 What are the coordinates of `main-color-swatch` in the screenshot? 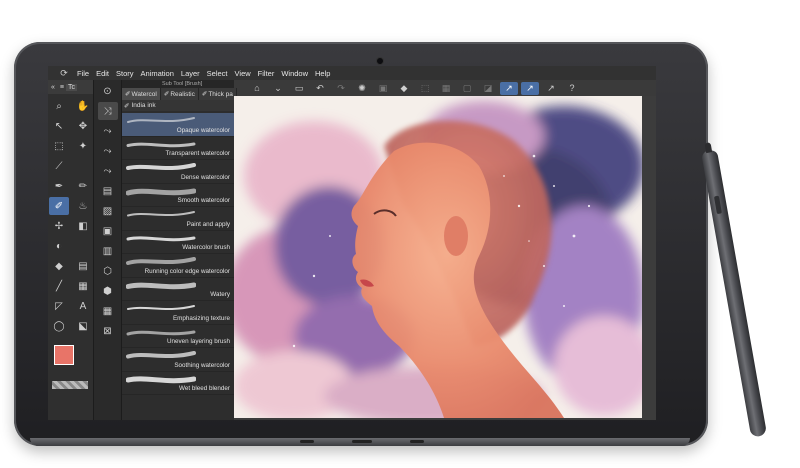 It's located at (64, 355).